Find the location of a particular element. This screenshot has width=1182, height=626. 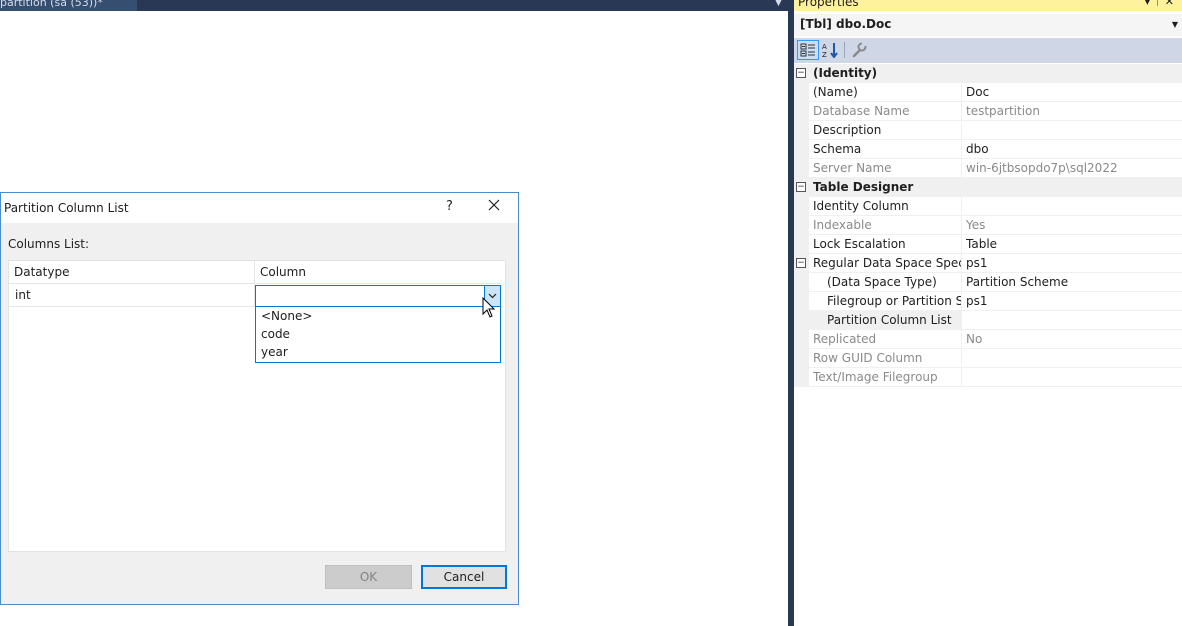

property-name: Partition Column List is located at coordinates (885, 320).